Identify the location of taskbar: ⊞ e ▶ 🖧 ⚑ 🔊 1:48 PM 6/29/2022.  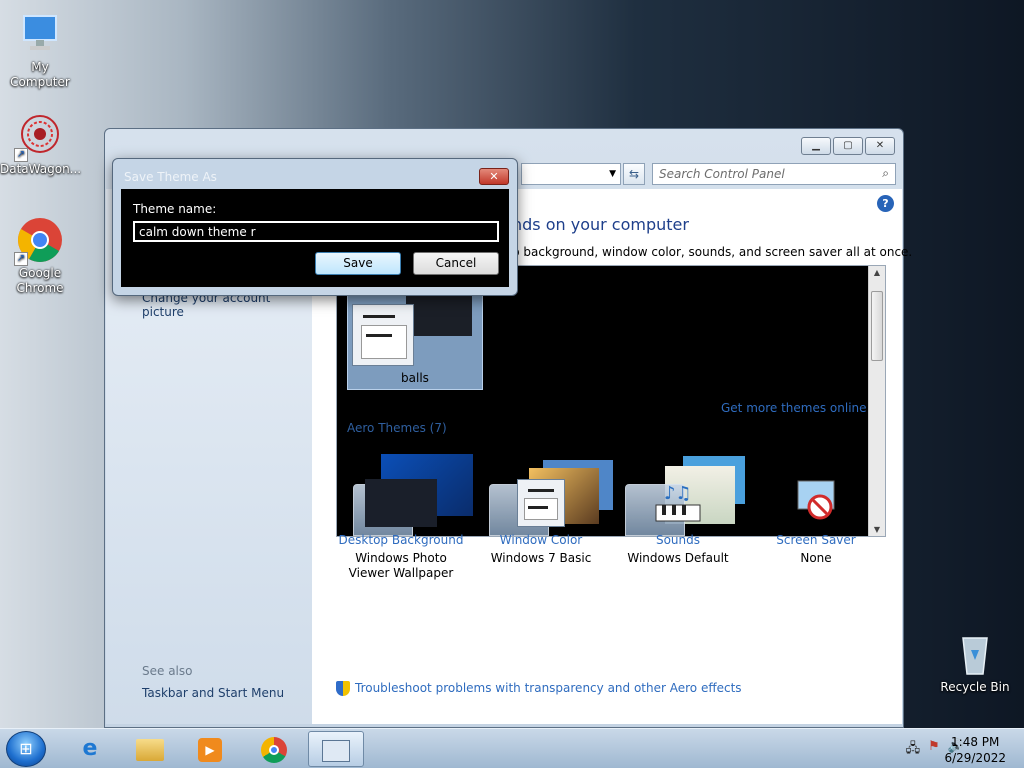
(512, 748).